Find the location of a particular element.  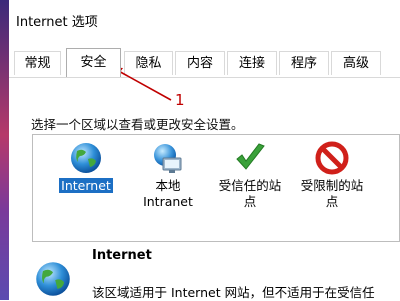

zone-intranet-label: 本地 Intranet is located at coordinates (168, 193).